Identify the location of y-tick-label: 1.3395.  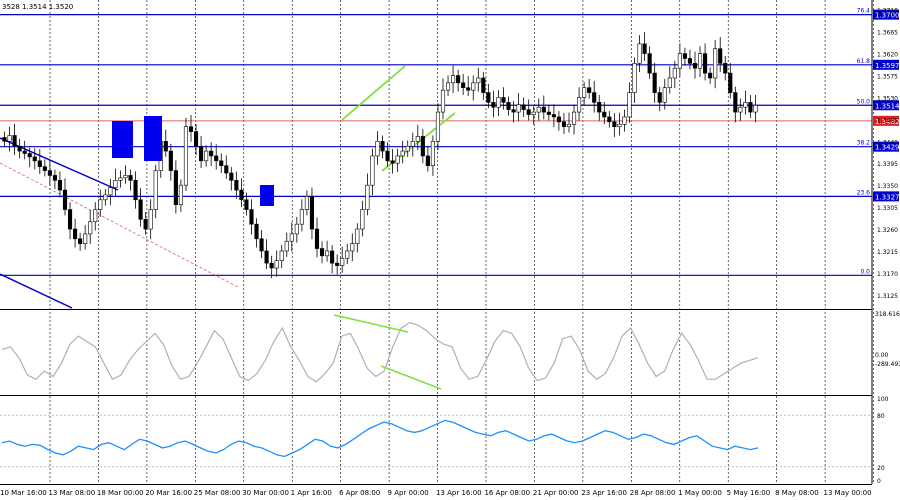
(887, 164).